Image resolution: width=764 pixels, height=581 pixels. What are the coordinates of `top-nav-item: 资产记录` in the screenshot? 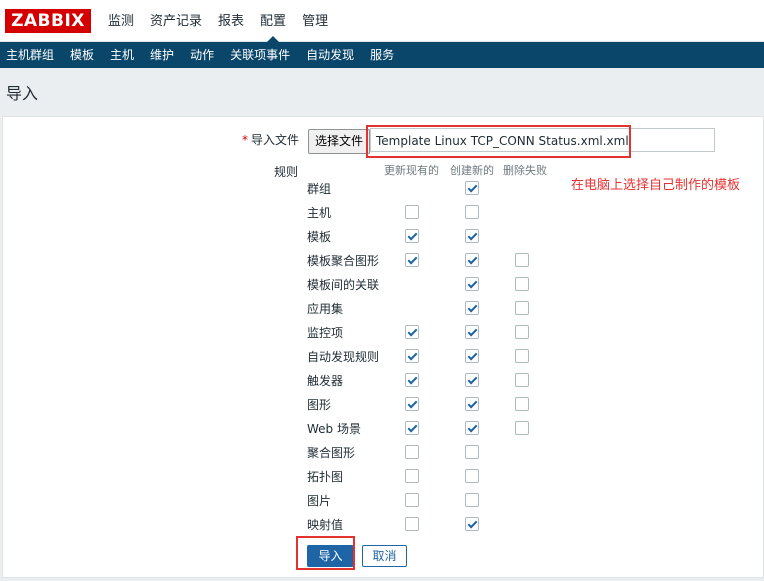 It's located at (176, 21).